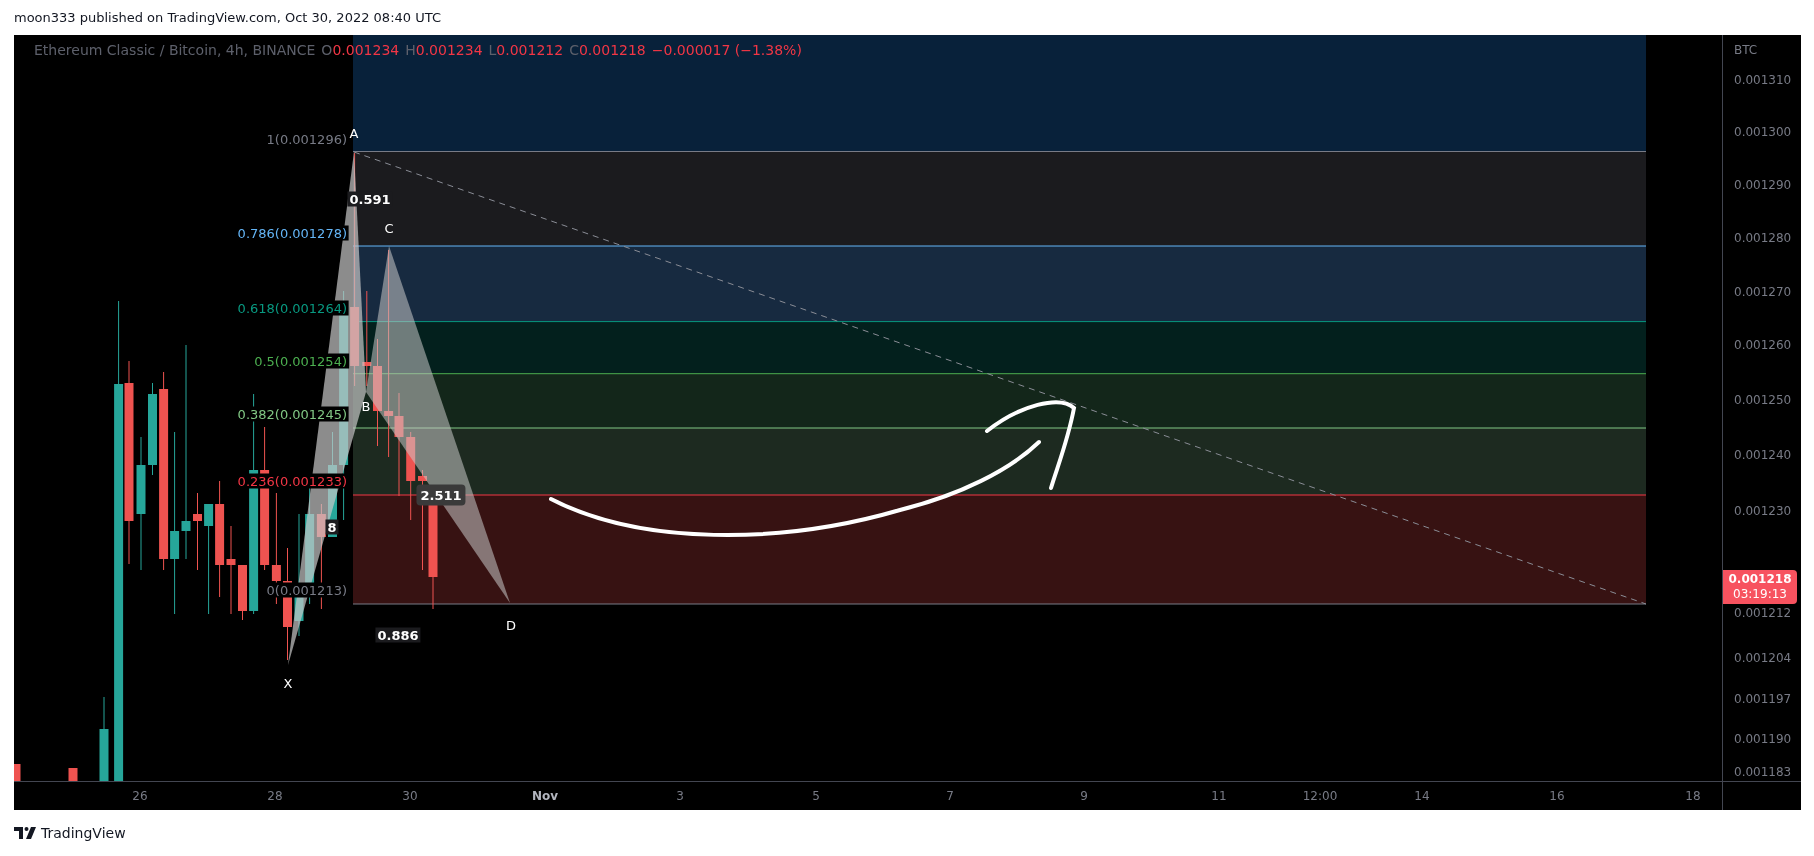 The height and width of the screenshot is (856, 1814). Describe the element at coordinates (1320, 796) in the screenshot. I see `time-tick: 12:00` at that location.